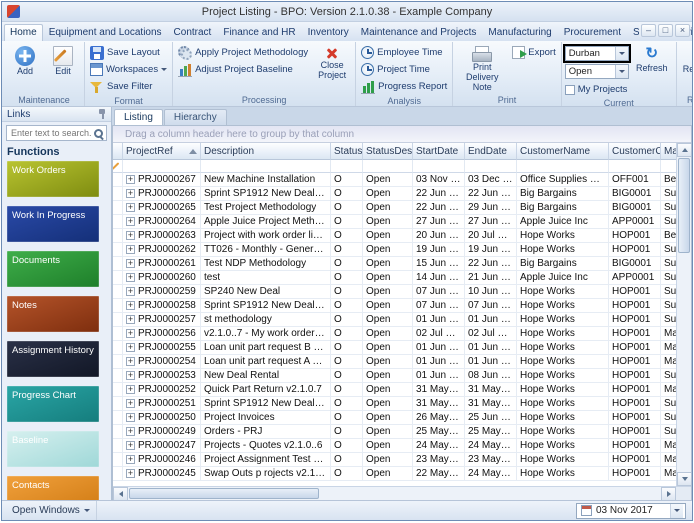 The height and width of the screenshot is (523, 694). I want to click on scroll-left-button, so click(120, 493).